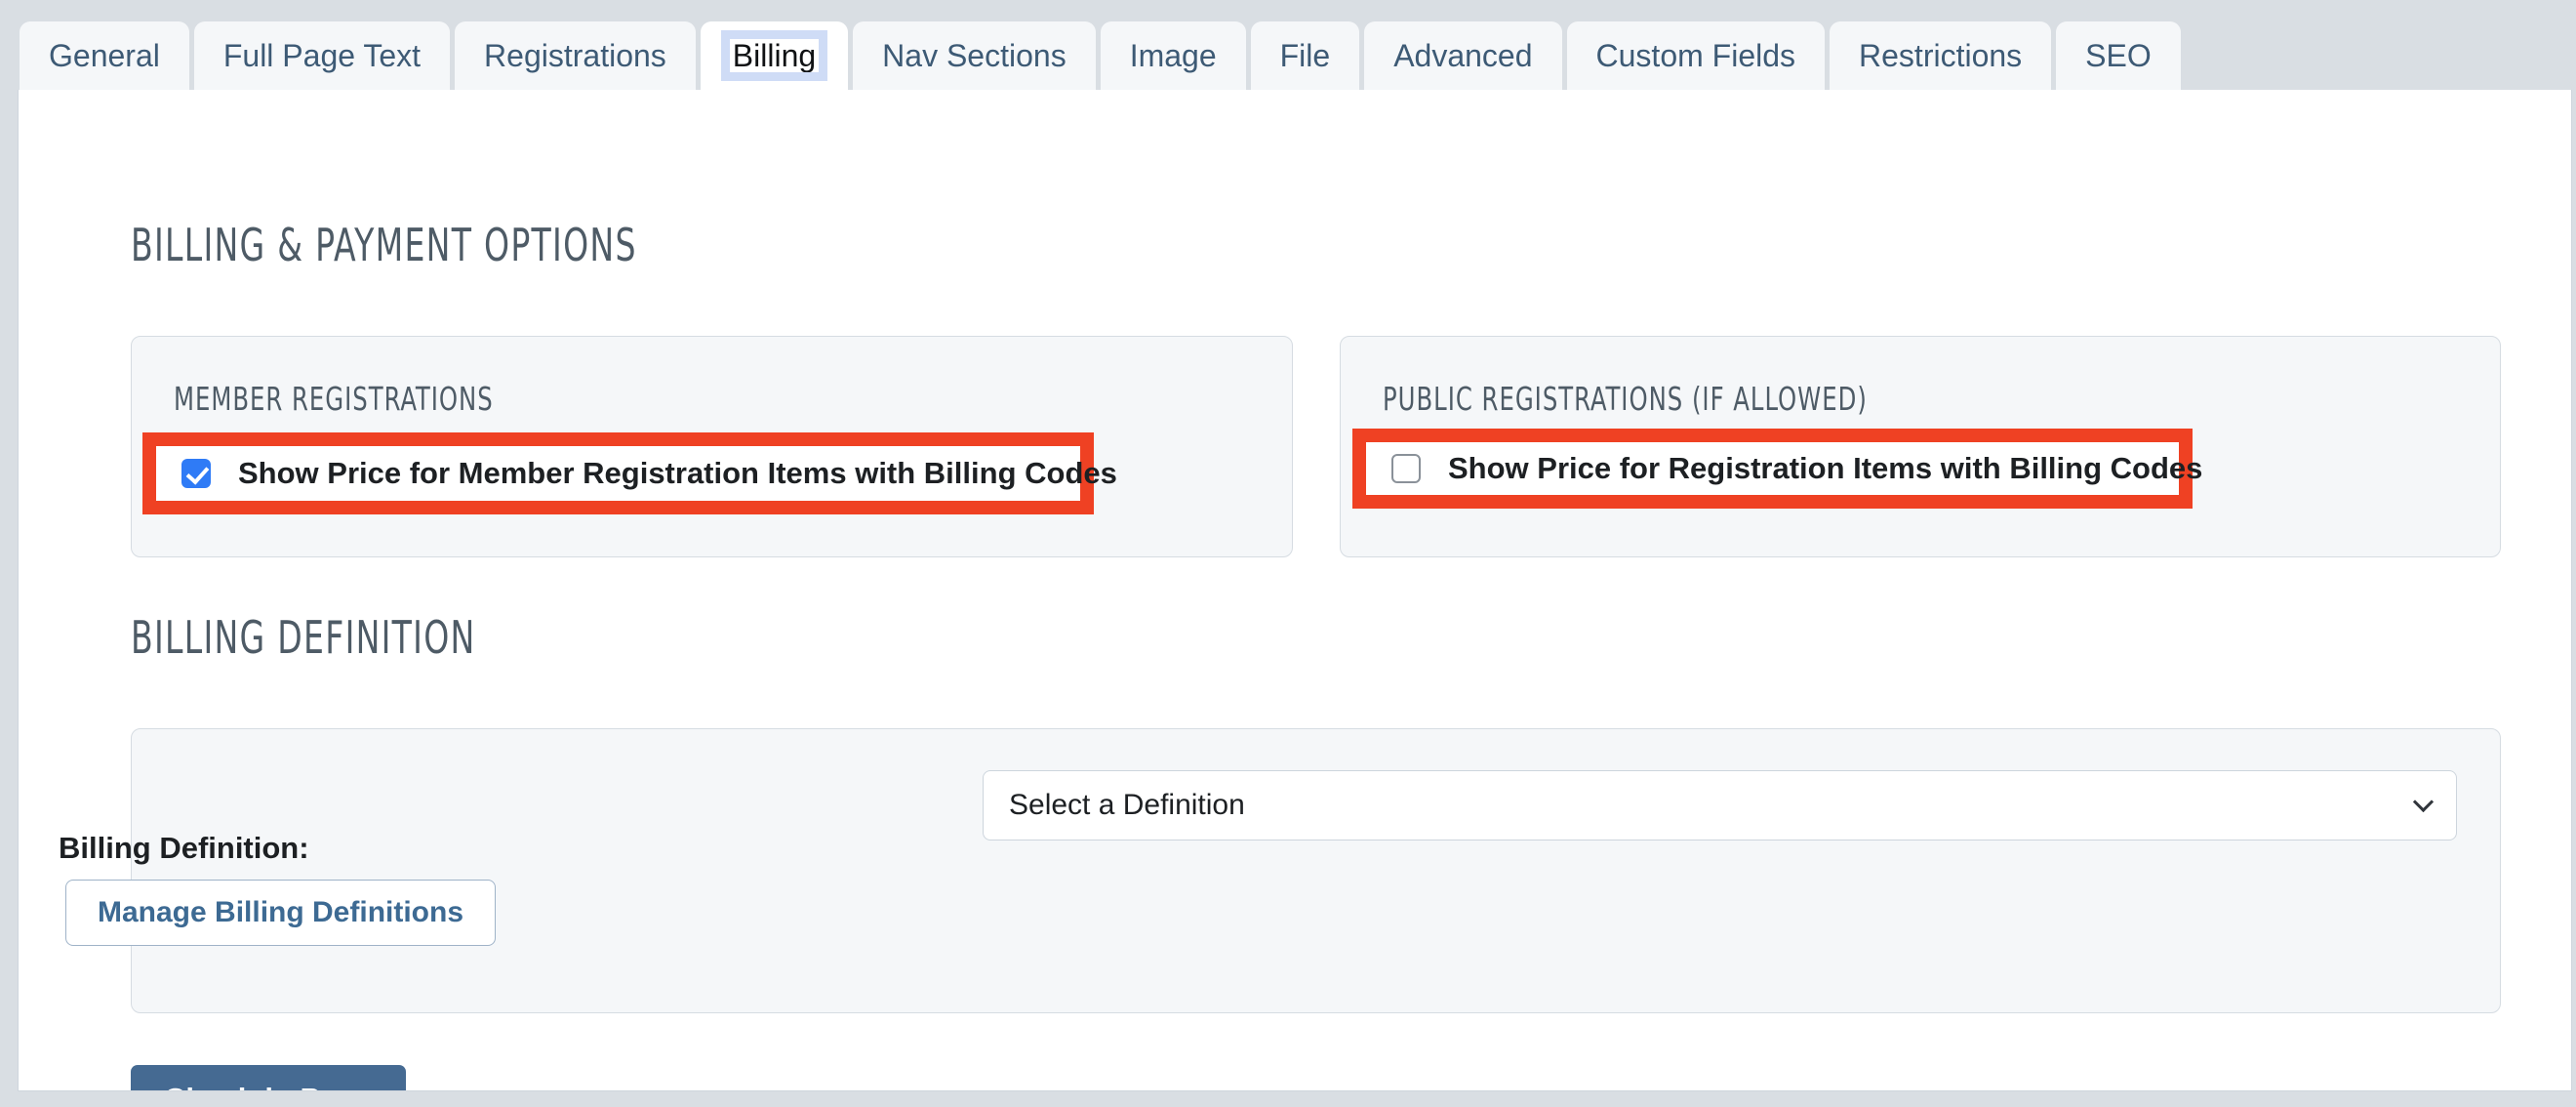  I want to click on tab-file-label: File, so click(1305, 55).